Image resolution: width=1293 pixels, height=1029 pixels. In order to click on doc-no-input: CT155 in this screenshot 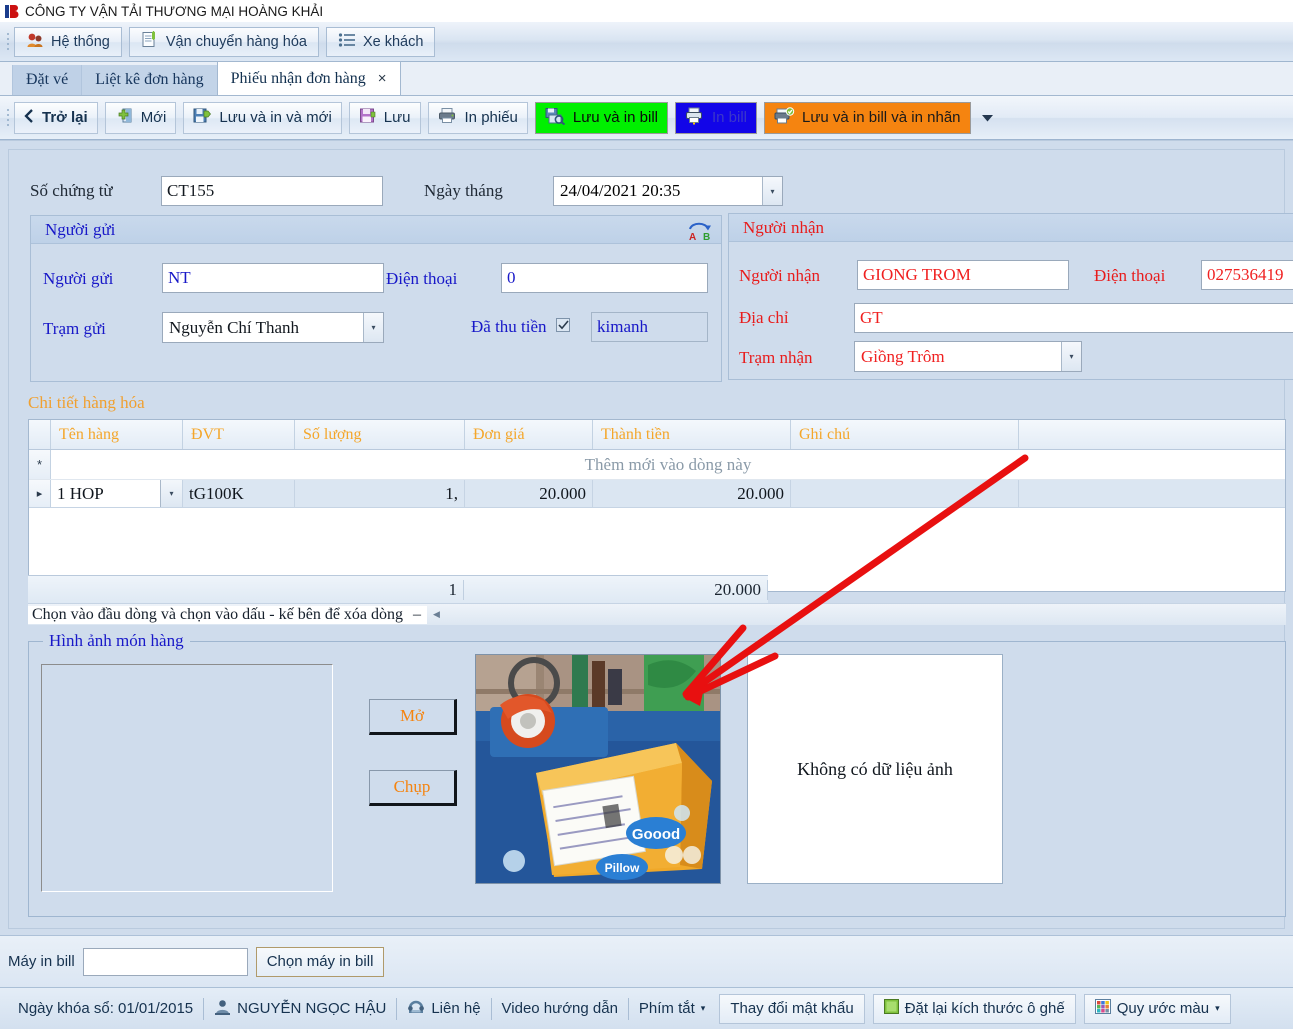, I will do `click(272, 191)`.